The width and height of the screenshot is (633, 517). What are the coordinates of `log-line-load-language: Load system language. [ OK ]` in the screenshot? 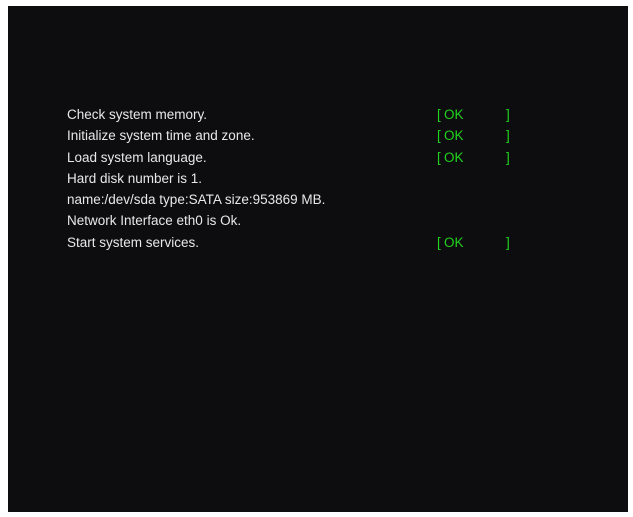 It's located at (327, 157).